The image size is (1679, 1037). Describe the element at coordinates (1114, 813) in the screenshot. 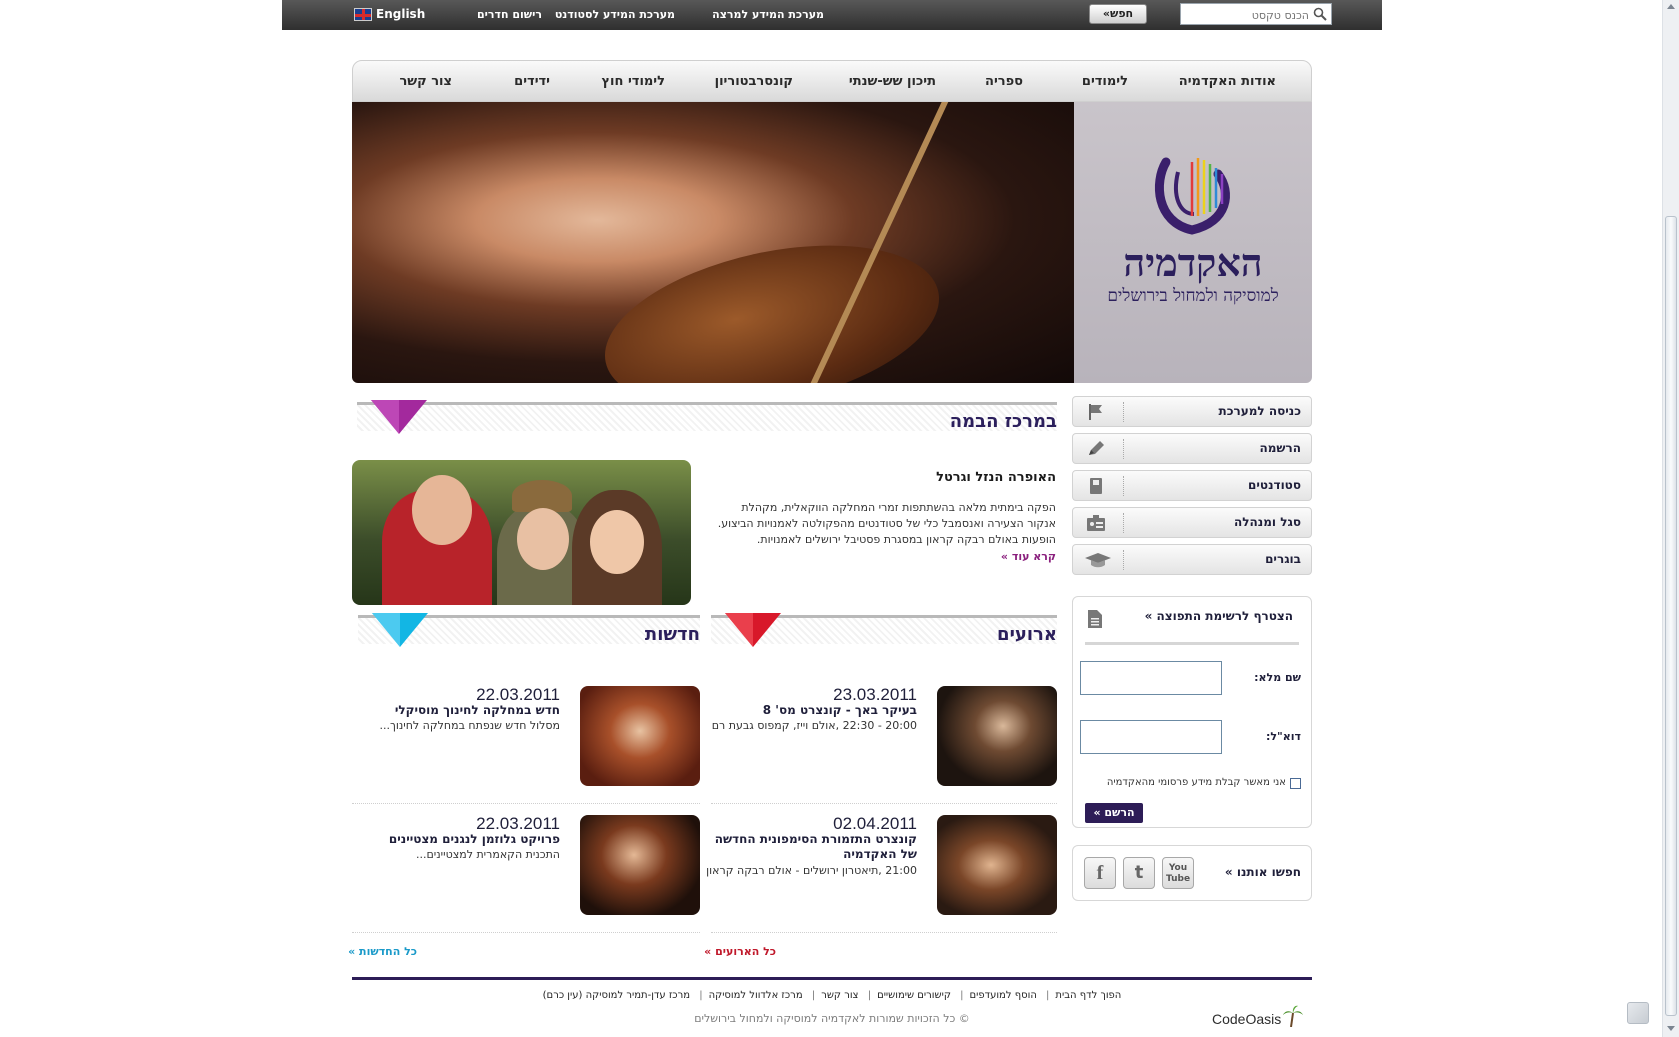

I see `register-button: הרשם »` at that location.